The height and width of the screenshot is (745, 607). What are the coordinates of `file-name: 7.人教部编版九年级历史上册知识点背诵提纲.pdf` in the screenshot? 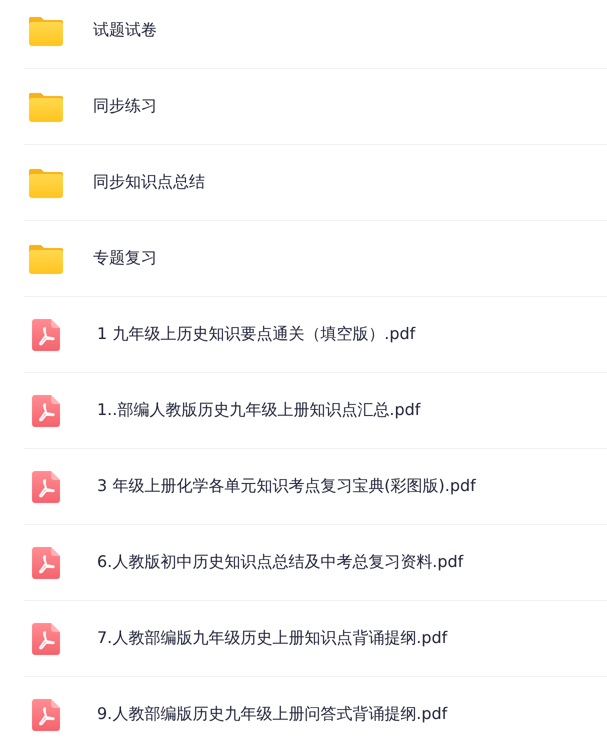 It's located at (272, 638).